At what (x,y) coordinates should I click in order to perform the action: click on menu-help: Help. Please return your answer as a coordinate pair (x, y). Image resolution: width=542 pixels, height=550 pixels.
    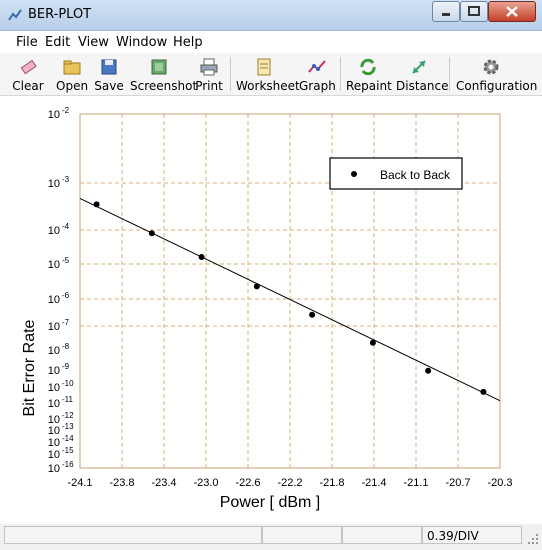
    Looking at the image, I should click on (188, 42).